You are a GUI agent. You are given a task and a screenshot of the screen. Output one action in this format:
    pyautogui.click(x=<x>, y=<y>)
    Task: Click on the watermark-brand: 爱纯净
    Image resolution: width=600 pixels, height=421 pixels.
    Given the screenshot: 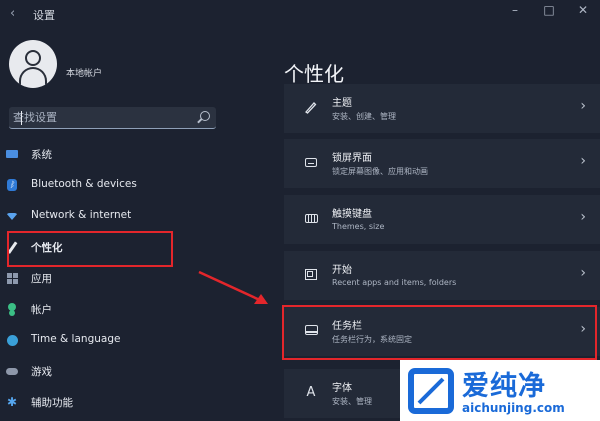 What is the action you would take?
    pyautogui.click(x=504, y=386)
    